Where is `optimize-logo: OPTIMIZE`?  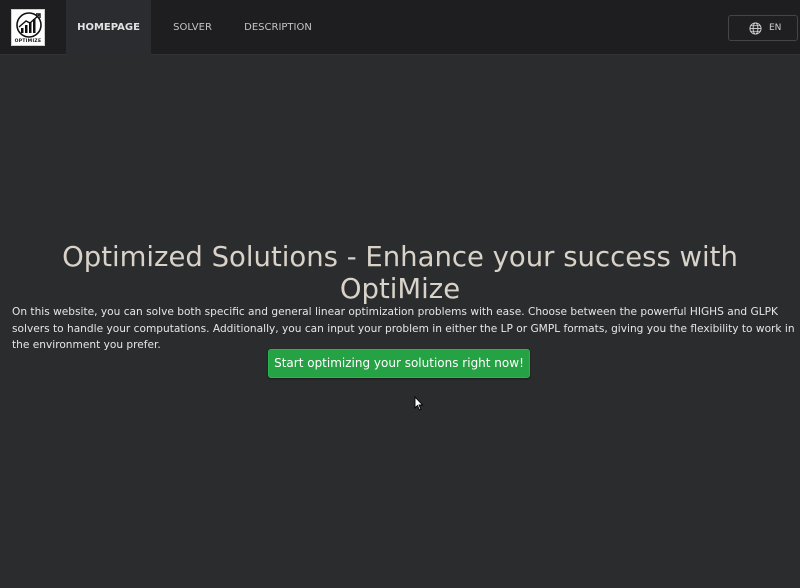 optimize-logo: OPTIMIZE is located at coordinates (28, 27).